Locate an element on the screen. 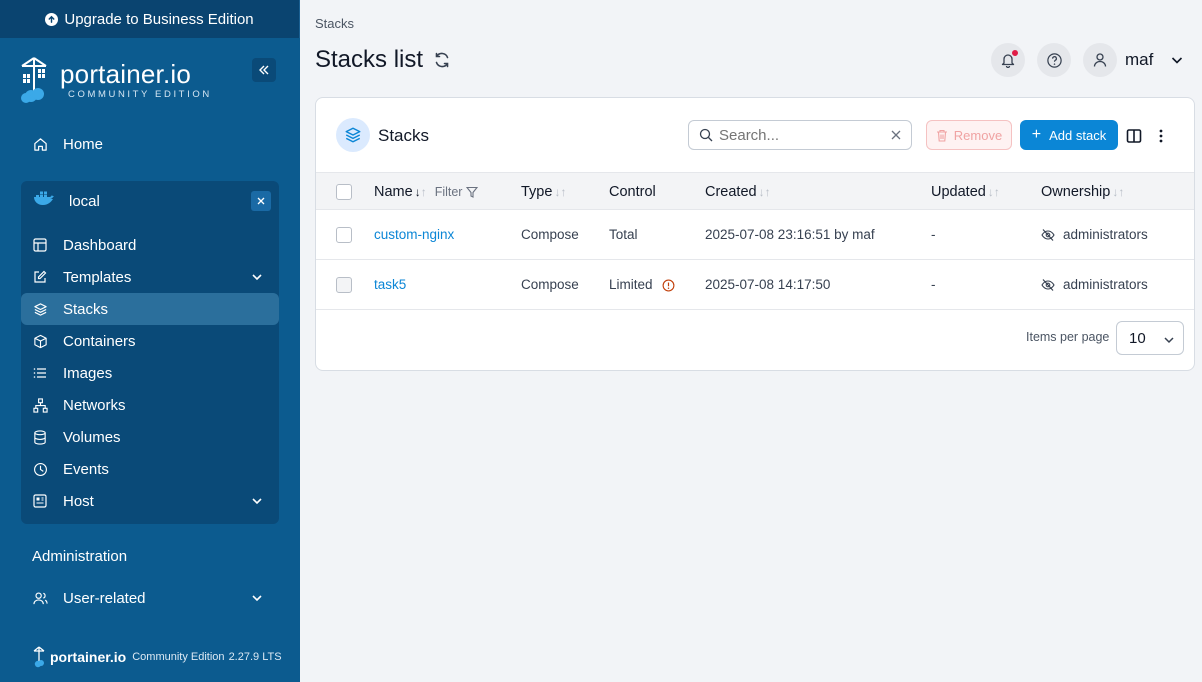 This screenshot has height=682, width=1202. administration-heading: Administration is located at coordinates (80, 556).